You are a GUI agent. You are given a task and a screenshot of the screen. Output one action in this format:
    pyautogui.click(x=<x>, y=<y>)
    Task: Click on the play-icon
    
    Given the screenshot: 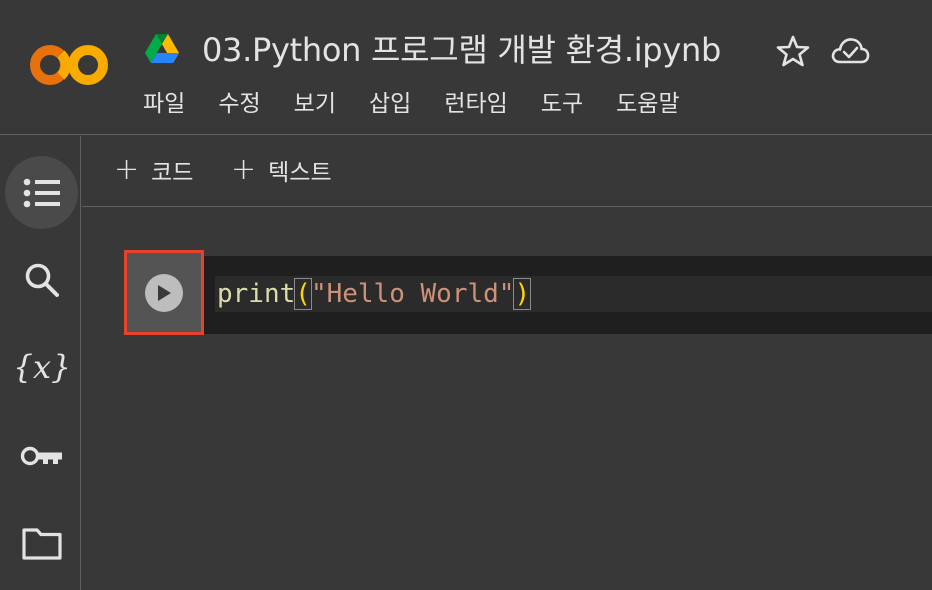 What is the action you would take?
    pyautogui.click(x=164, y=292)
    